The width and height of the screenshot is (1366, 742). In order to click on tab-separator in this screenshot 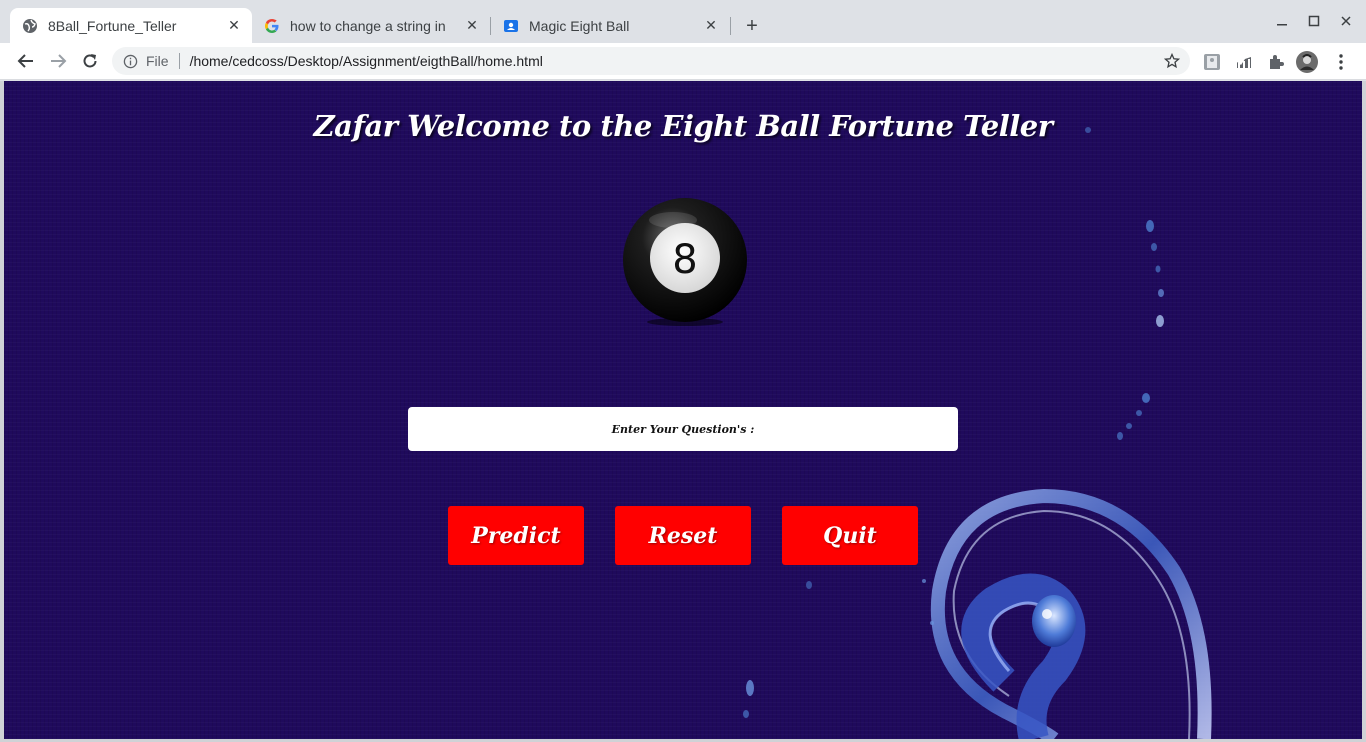, I will do `click(730, 26)`.